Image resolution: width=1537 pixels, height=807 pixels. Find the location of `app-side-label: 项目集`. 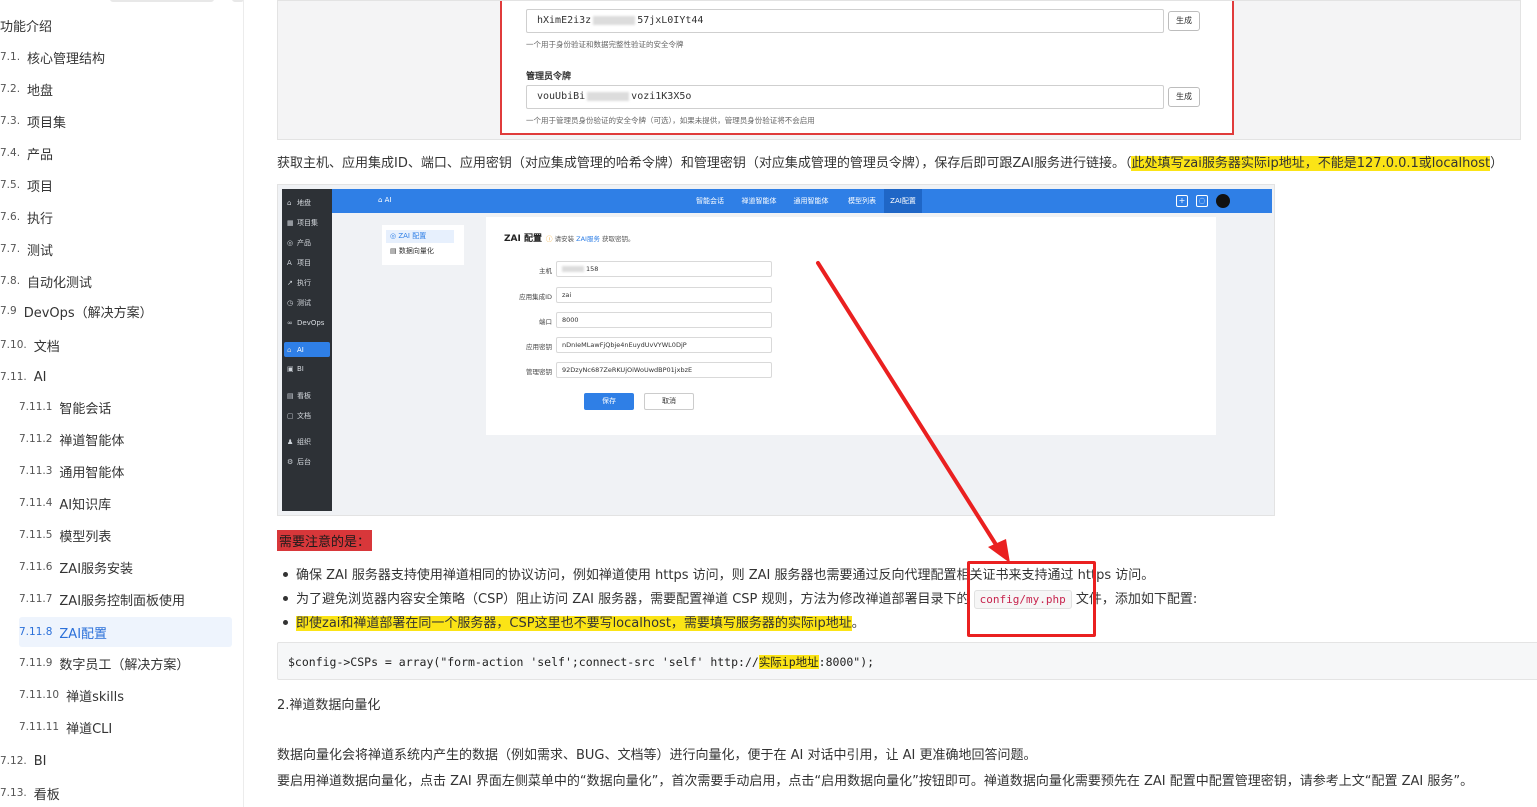

app-side-label: 项目集 is located at coordinates (307, 222).